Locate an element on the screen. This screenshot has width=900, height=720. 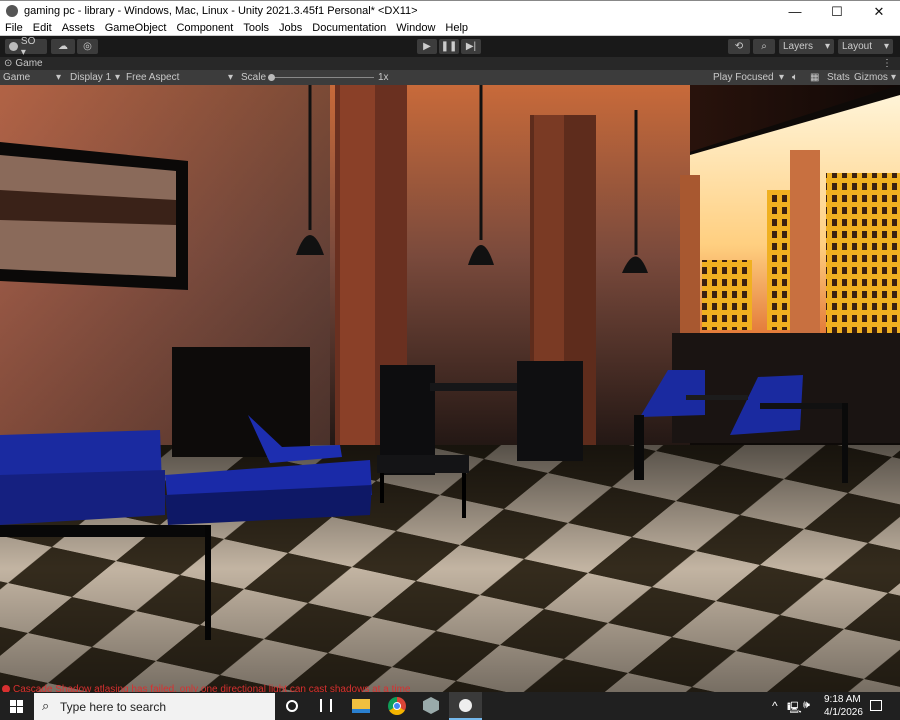
pause-button: ❚❚ is located at coordinates (449, 46).